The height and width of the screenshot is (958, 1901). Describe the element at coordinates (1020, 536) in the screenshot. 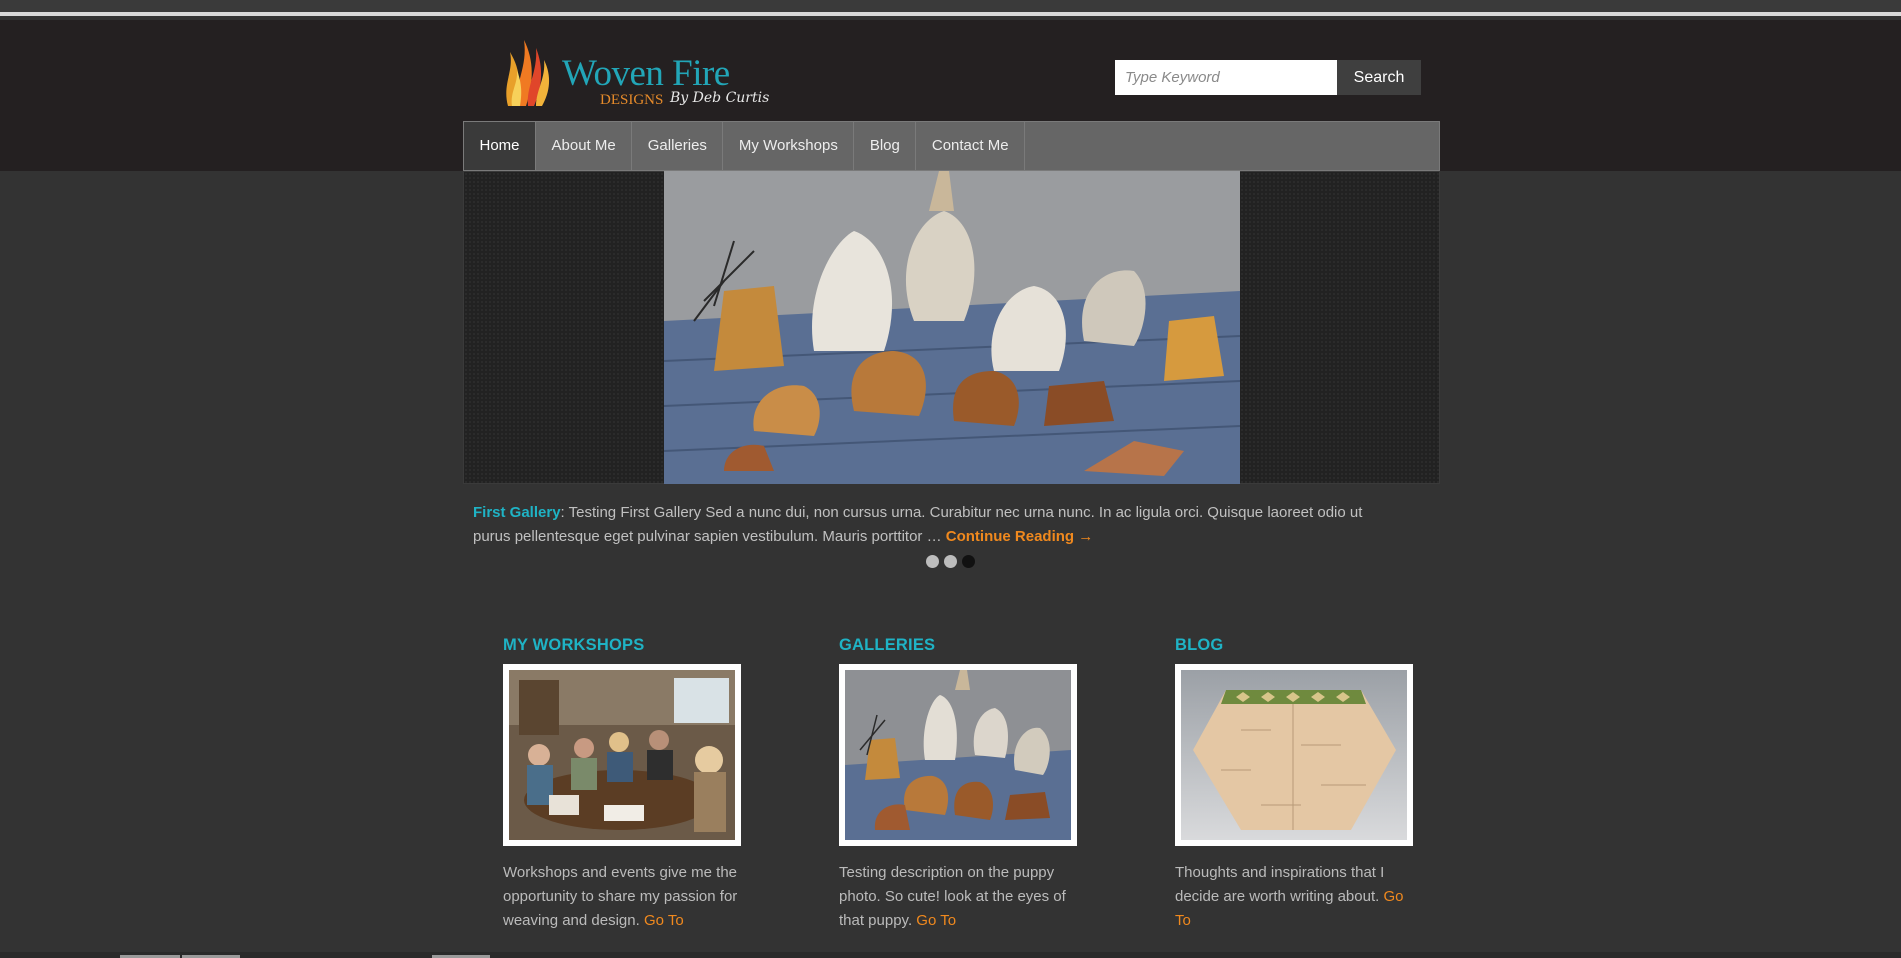

I see `continue-reading-link: Continue Reading →` at that location.